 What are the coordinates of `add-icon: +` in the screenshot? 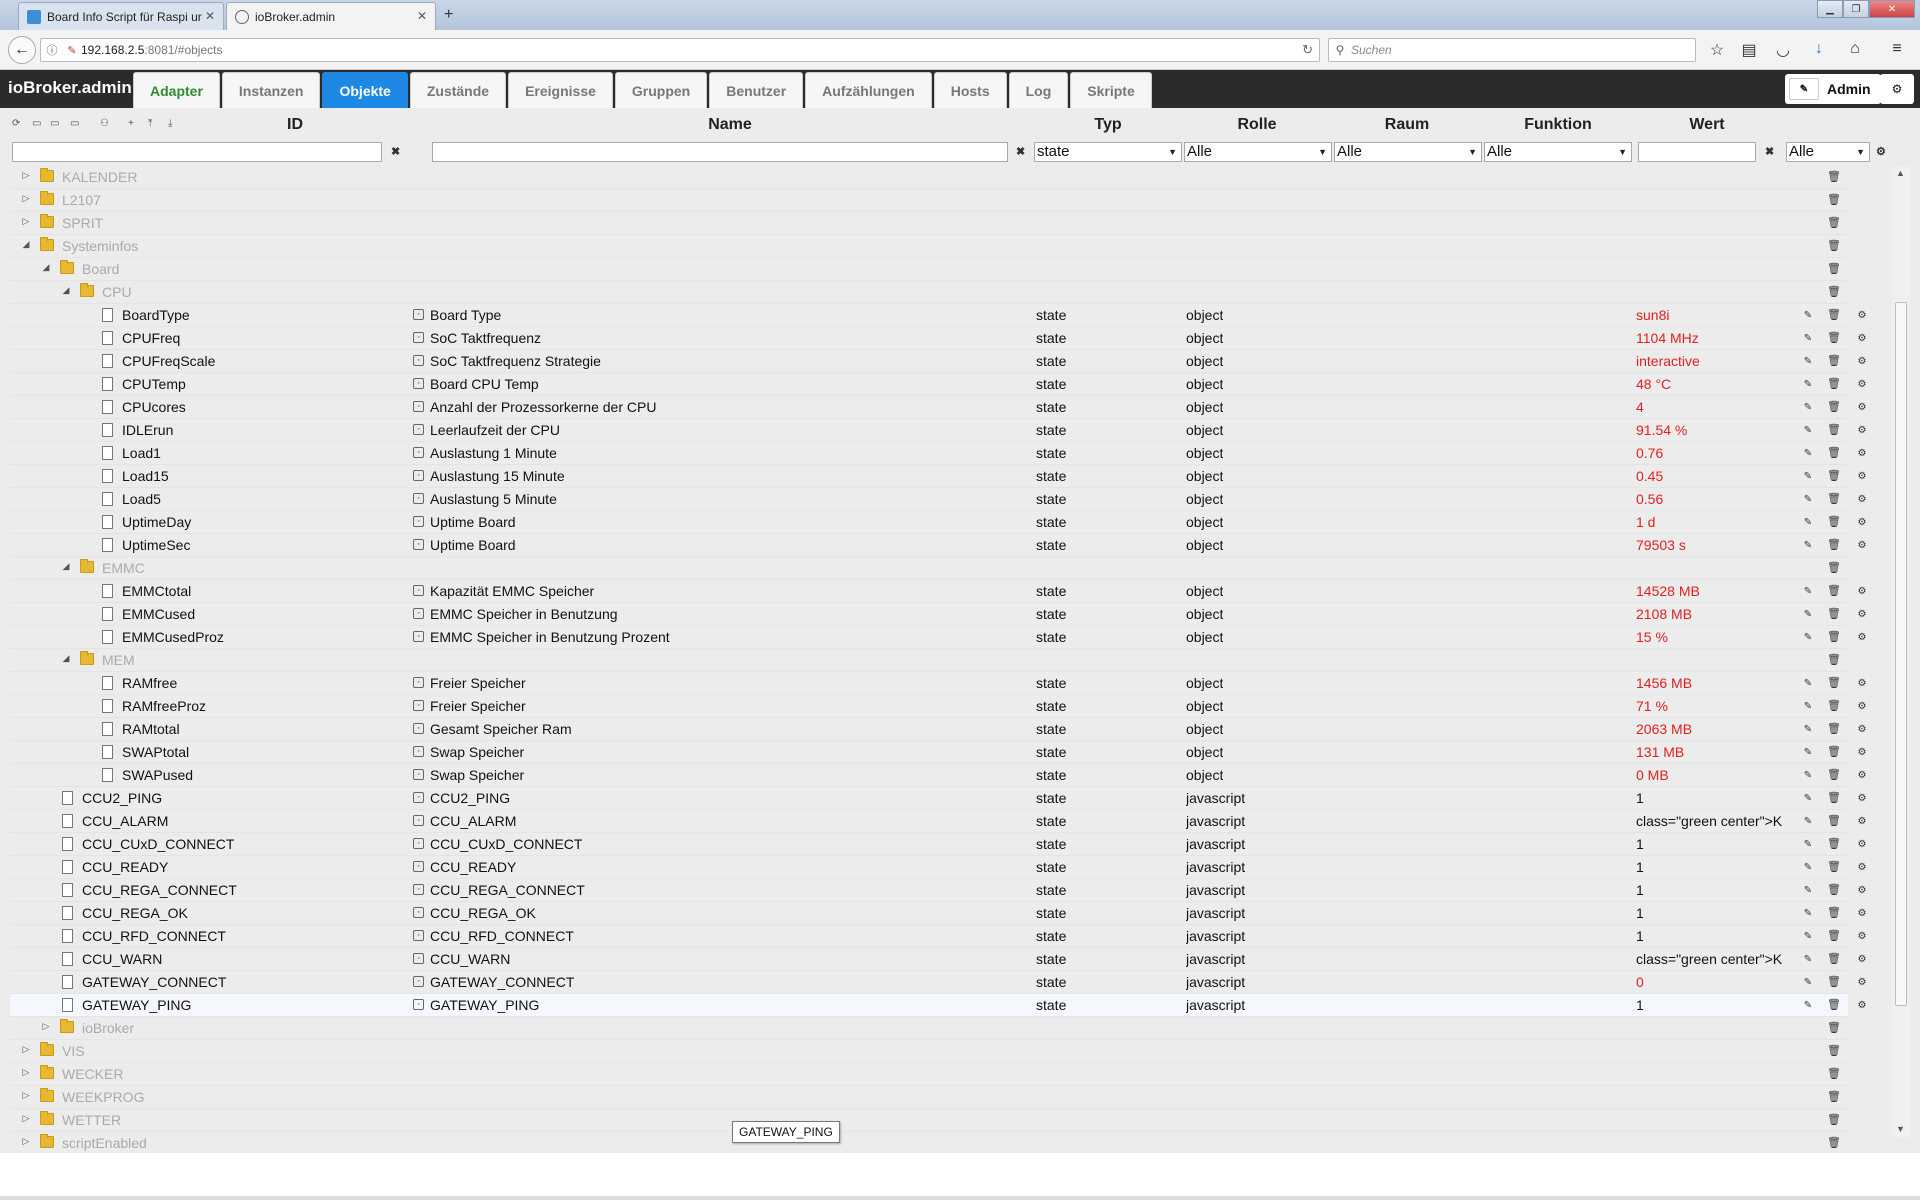 It's located at (131, 123).